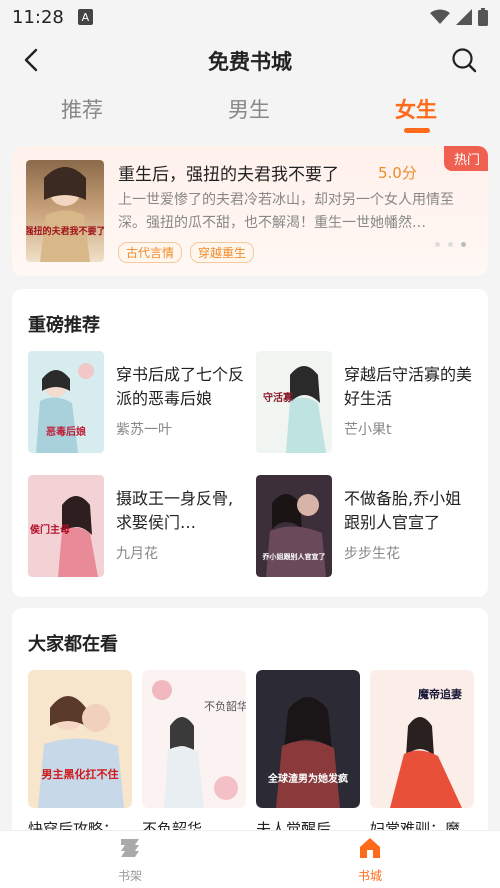 Image resolution: width=500 pixels, height=888 pixels. I want to click on featured-book-item: 侯门主母 摄政王一身反骨,求娶侯门… 九月花, so click(127, 527).